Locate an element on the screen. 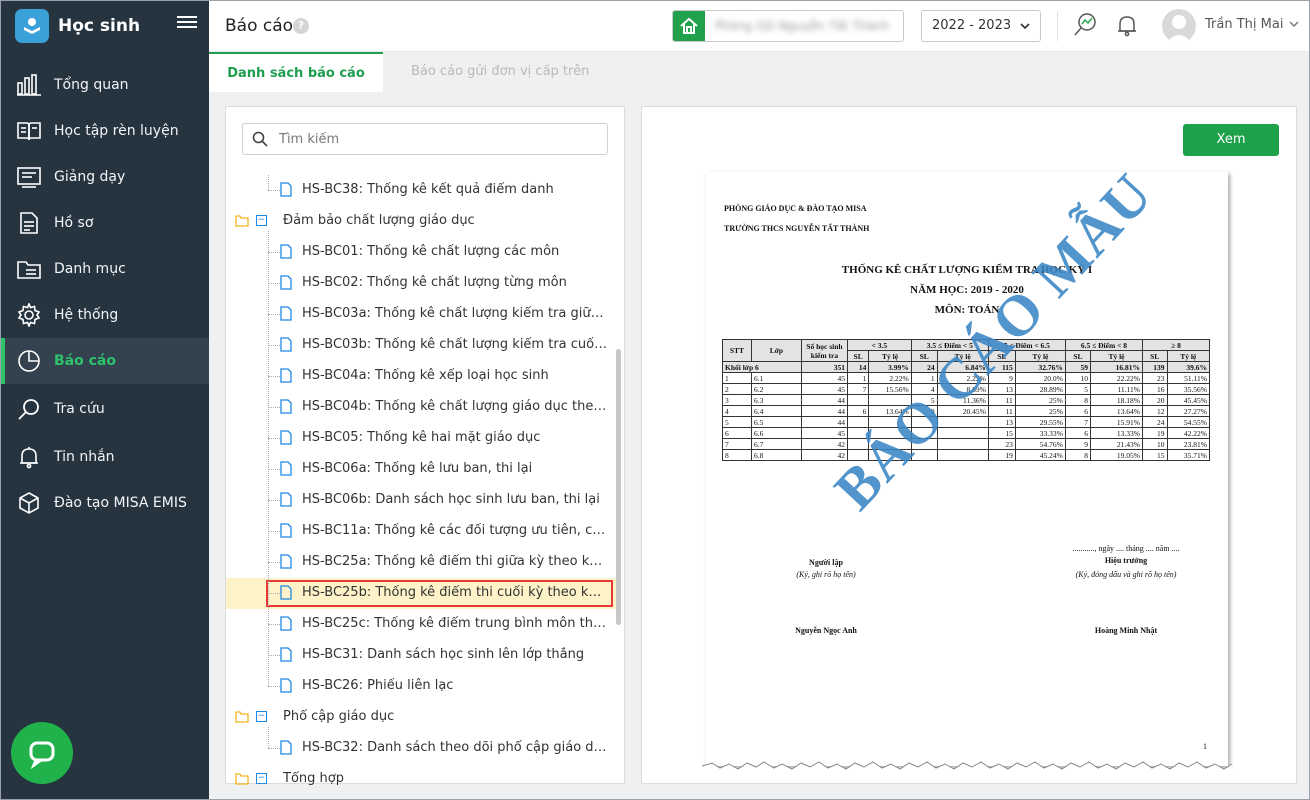  sidebar-item-tin-nhan: Tin nhắn is located at coordinates (105, 457).